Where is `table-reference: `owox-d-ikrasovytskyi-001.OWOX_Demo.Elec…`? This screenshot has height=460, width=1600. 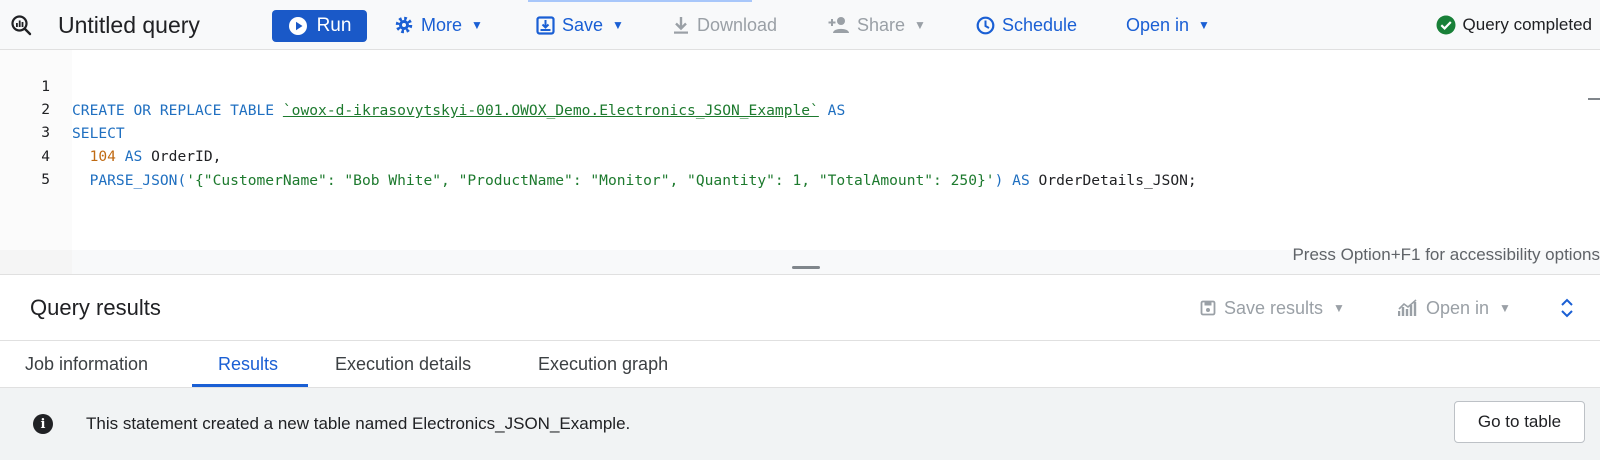
table-reference: `owox-d-ikrasovytskyi-001.OWOX_Demo.Elec… is located at coordinates (551, 110).